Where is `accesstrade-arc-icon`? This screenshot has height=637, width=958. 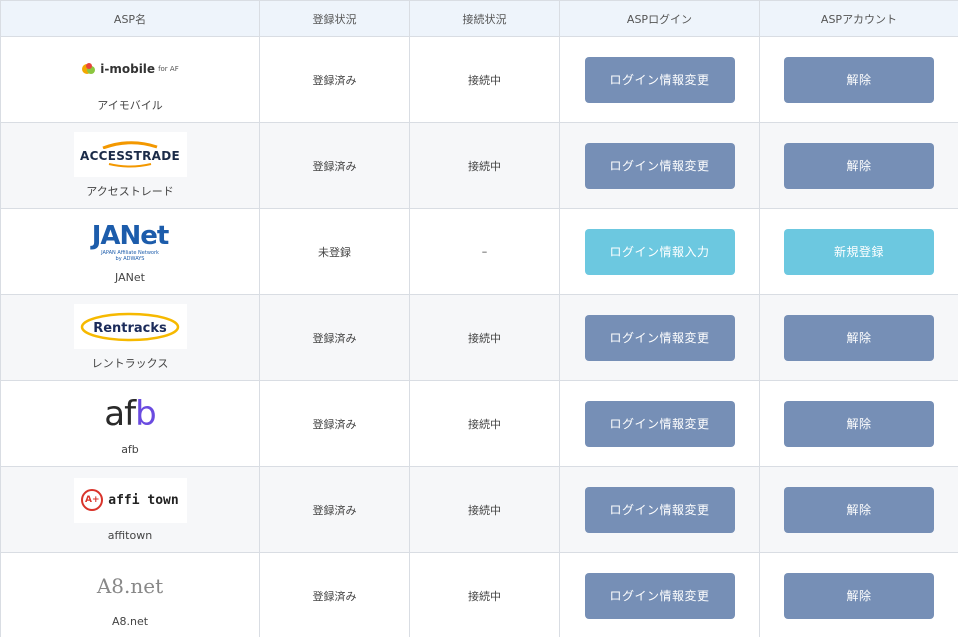 accesstrade-arc-icon is located at coordinates (130, 144).